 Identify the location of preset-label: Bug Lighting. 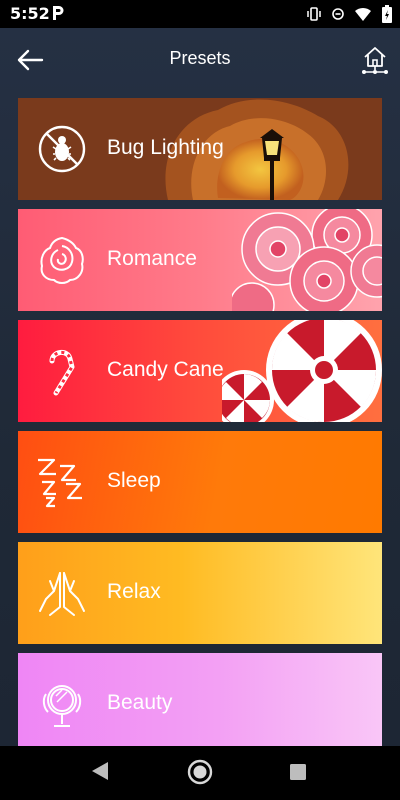
(165, 147).